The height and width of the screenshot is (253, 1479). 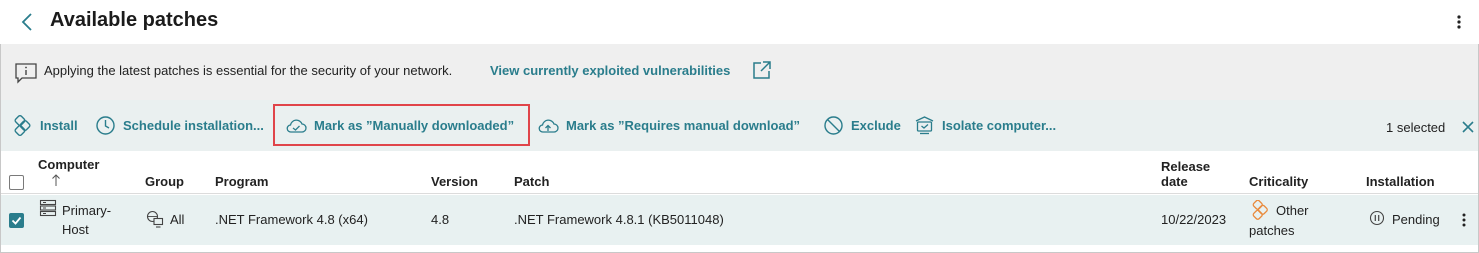 What do you see at coordinates (1260, 209) in the screenshot?
I see `criticality-icon` at bounding box center [1260, 209].